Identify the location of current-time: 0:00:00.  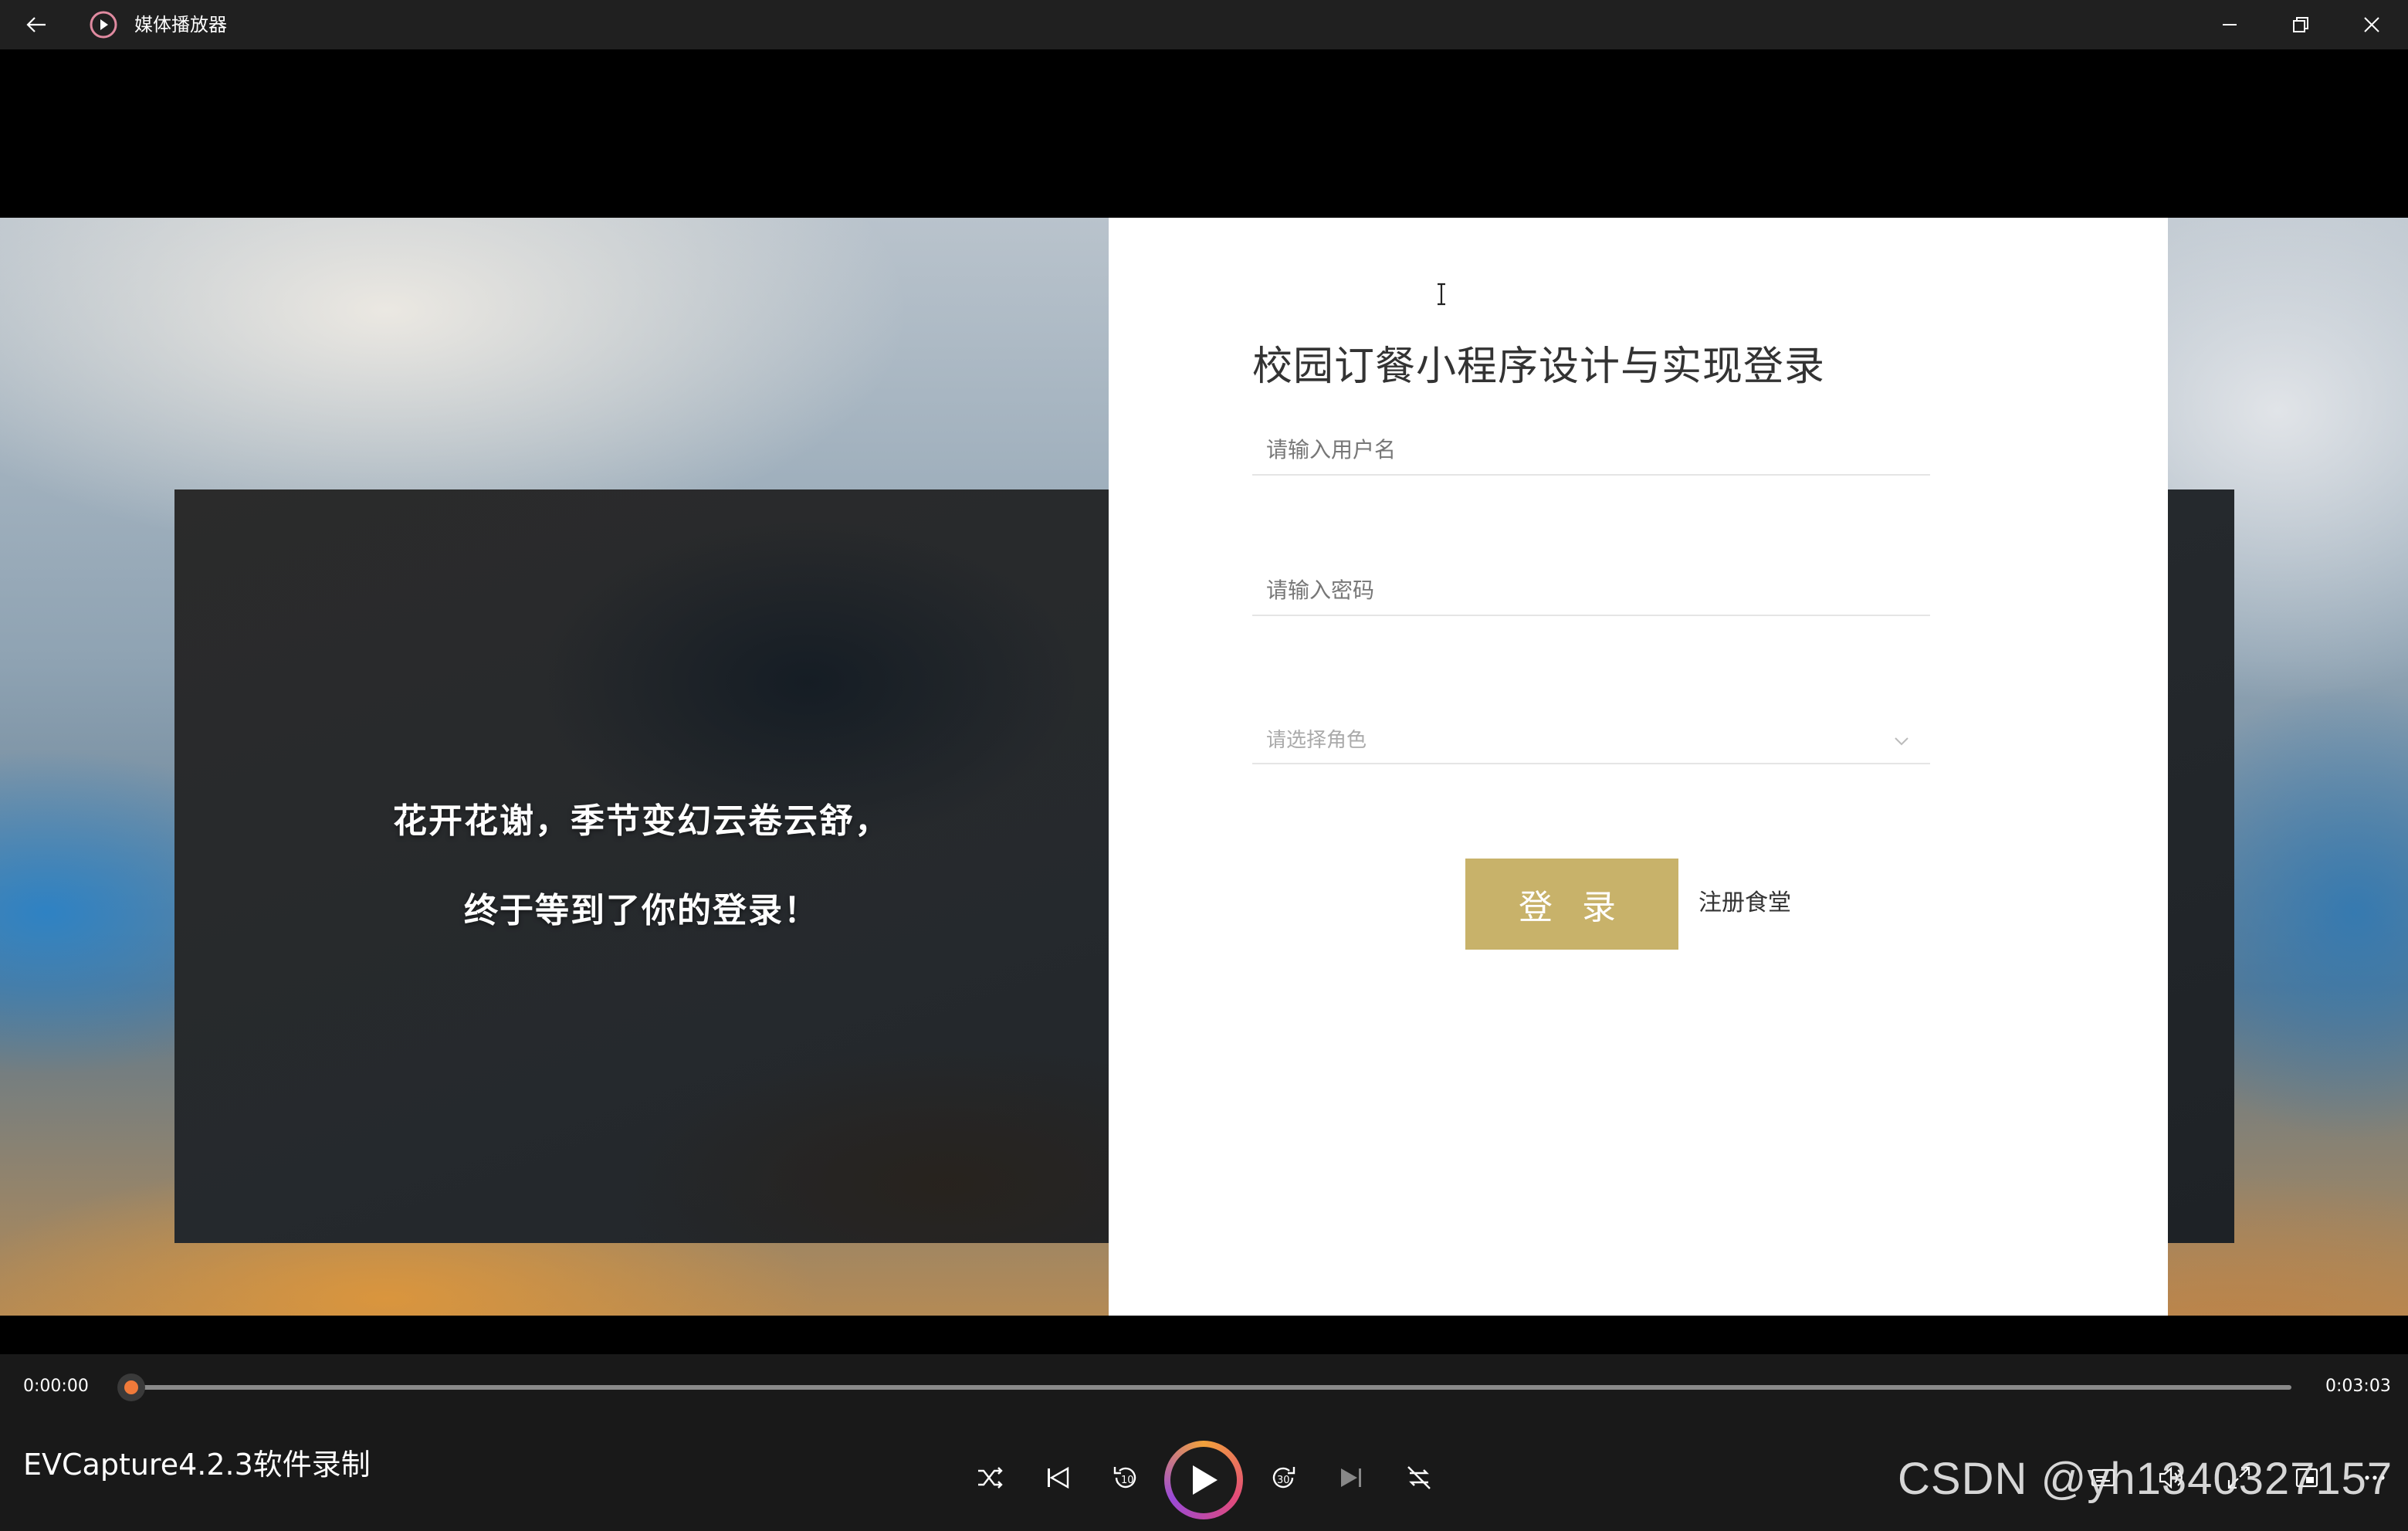
(56, 1386).